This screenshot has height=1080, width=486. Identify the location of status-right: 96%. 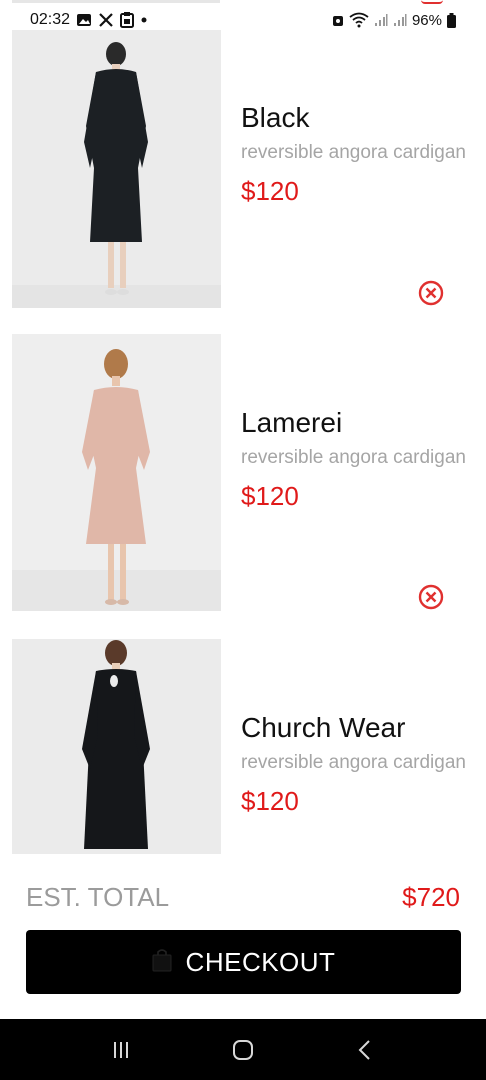
(394, 20).